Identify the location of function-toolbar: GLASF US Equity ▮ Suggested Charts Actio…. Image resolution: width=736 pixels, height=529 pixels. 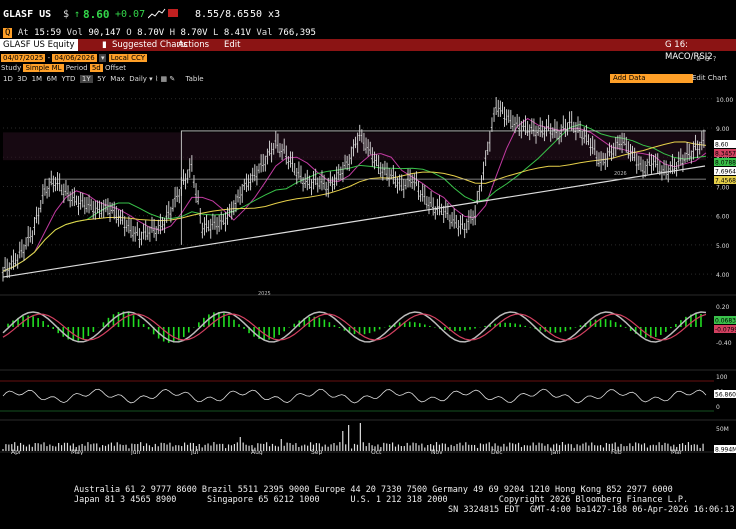
(368, 50).